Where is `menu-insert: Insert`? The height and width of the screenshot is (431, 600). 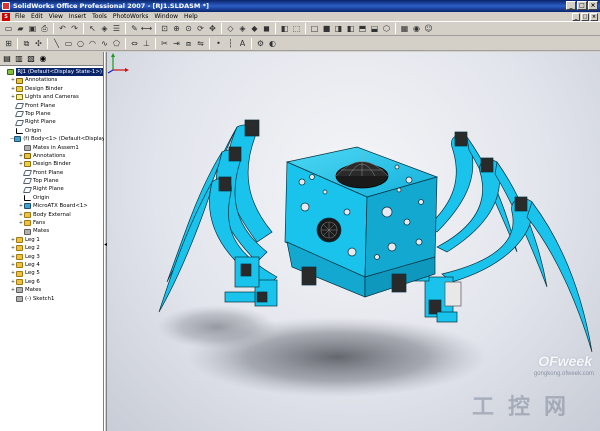 menu-insert: Insert is located at coordinates (77, 16).